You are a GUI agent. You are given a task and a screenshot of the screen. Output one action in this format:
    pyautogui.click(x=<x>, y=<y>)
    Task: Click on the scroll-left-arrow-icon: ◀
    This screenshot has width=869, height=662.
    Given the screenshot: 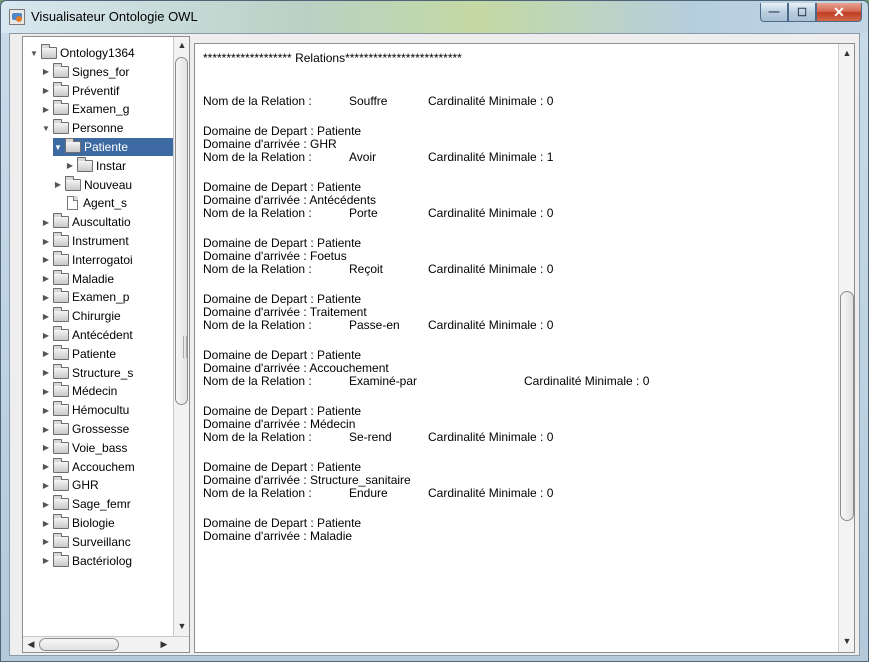 What is the action you would take?
    pyautogui.click(x=31, y=644)
    